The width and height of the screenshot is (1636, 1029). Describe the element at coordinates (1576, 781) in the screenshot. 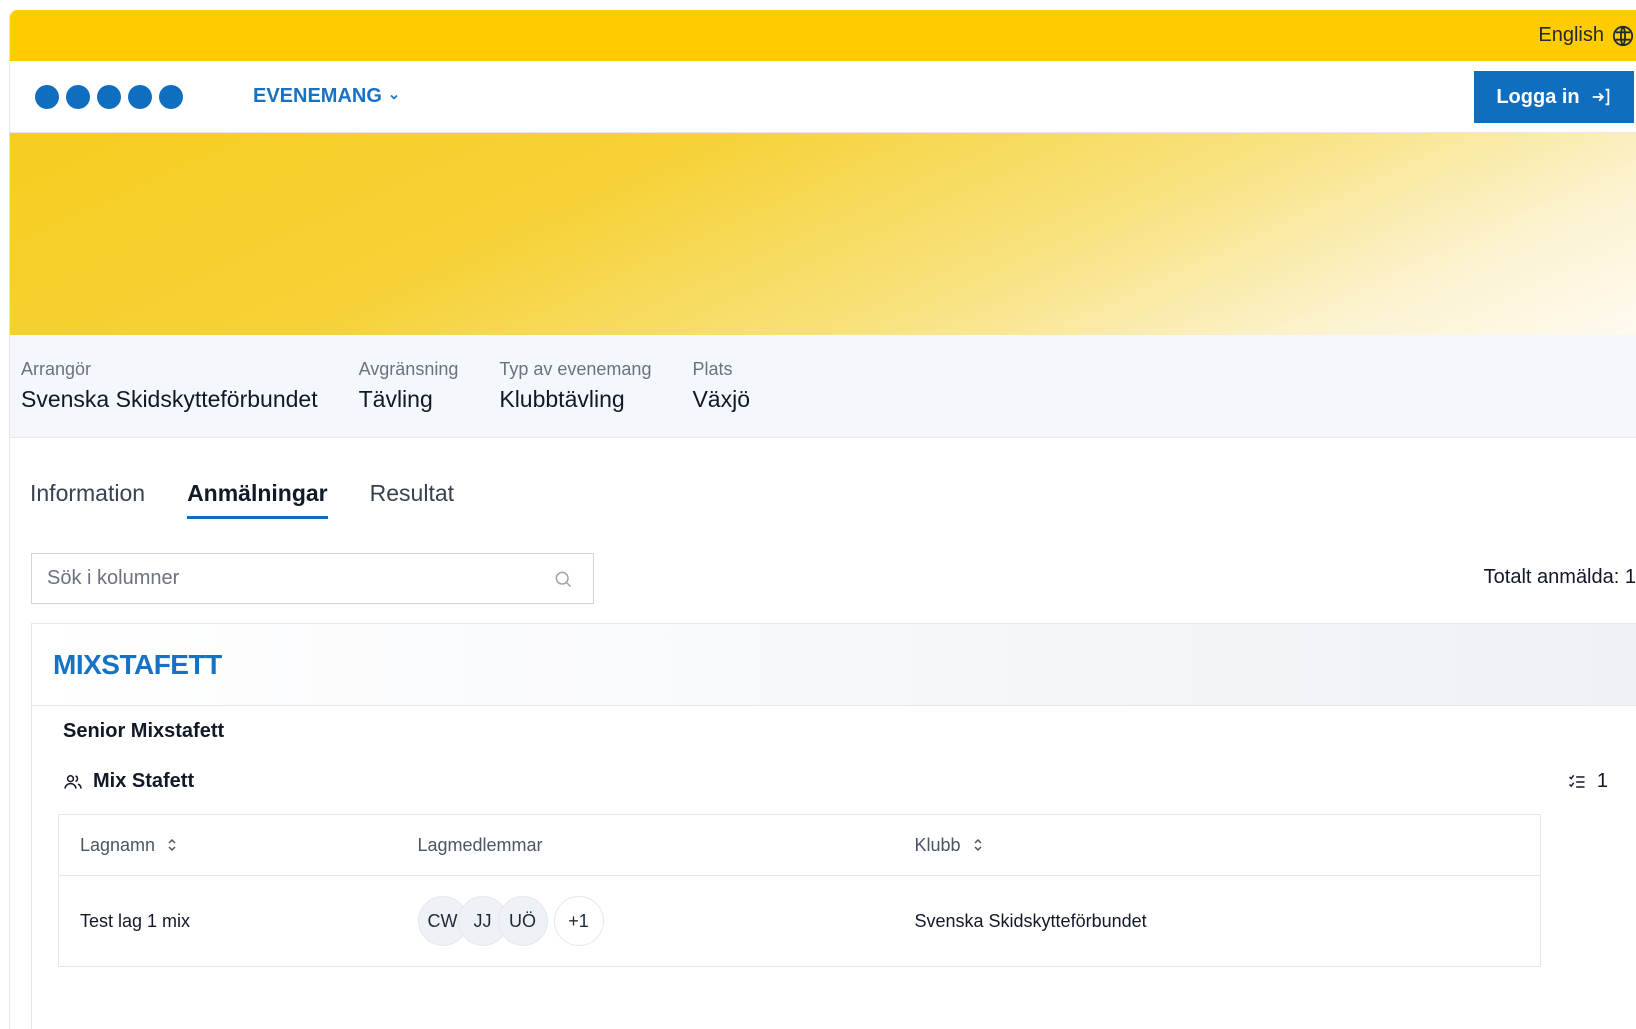

I see `checklist-icon` at that location.